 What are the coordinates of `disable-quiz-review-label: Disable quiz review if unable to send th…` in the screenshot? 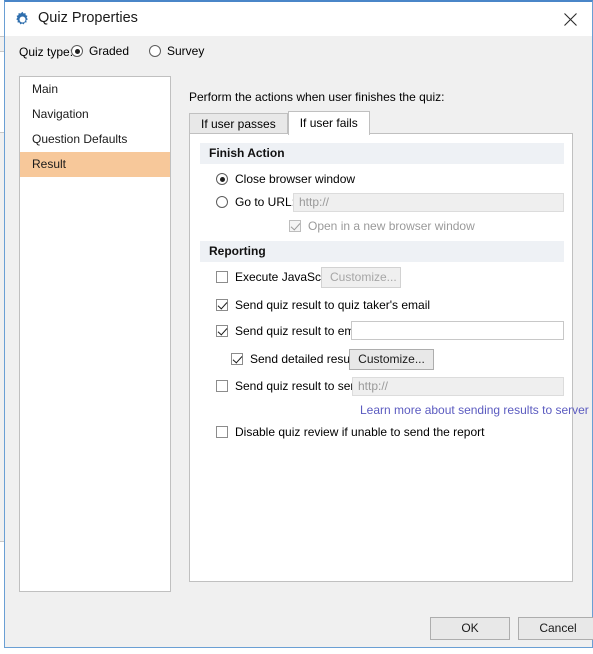 It's located at (360, 432).